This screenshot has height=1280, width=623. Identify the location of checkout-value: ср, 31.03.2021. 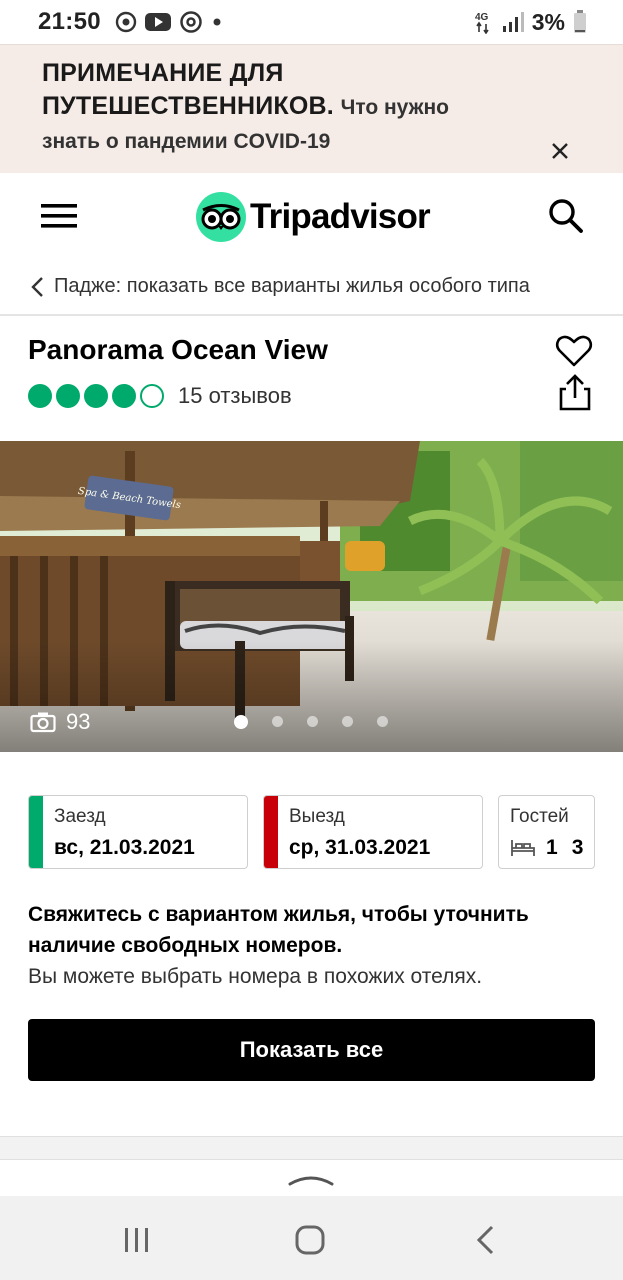
(360, 847).